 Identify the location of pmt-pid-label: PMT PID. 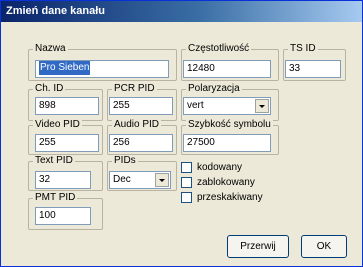
(55, 198).